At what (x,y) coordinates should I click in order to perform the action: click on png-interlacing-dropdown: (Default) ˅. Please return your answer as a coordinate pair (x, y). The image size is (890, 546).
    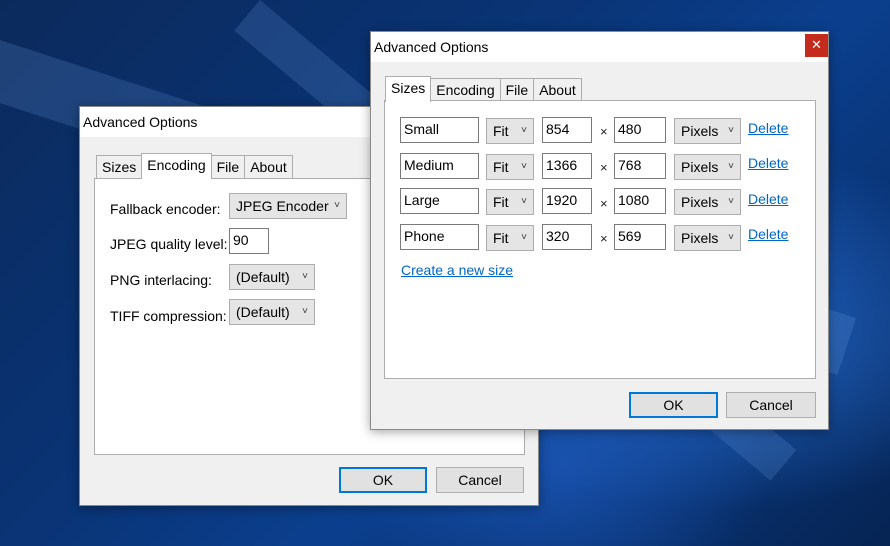
    Looking at the image, I should click on (272, 277).